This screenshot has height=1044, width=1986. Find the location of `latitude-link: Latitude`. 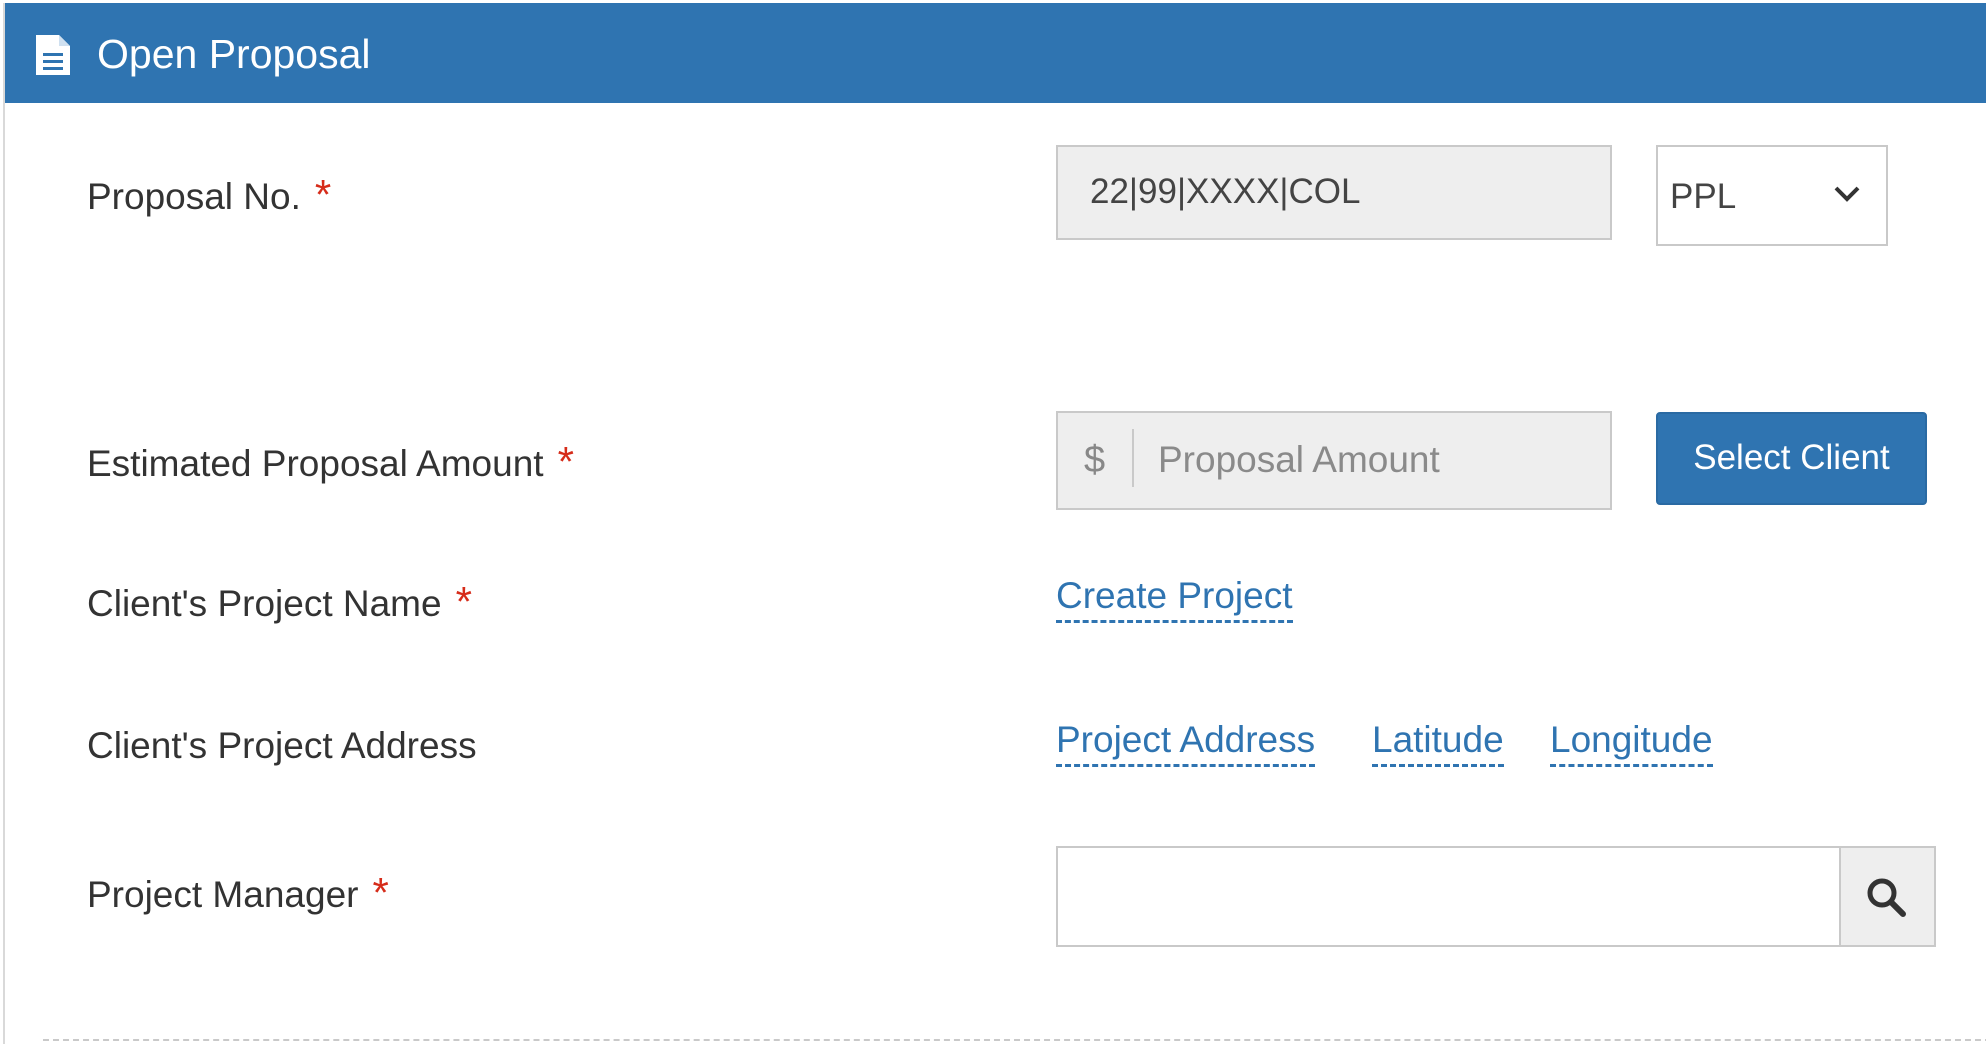

latitude-link: Latitude is located at coordinates (1438, 742).